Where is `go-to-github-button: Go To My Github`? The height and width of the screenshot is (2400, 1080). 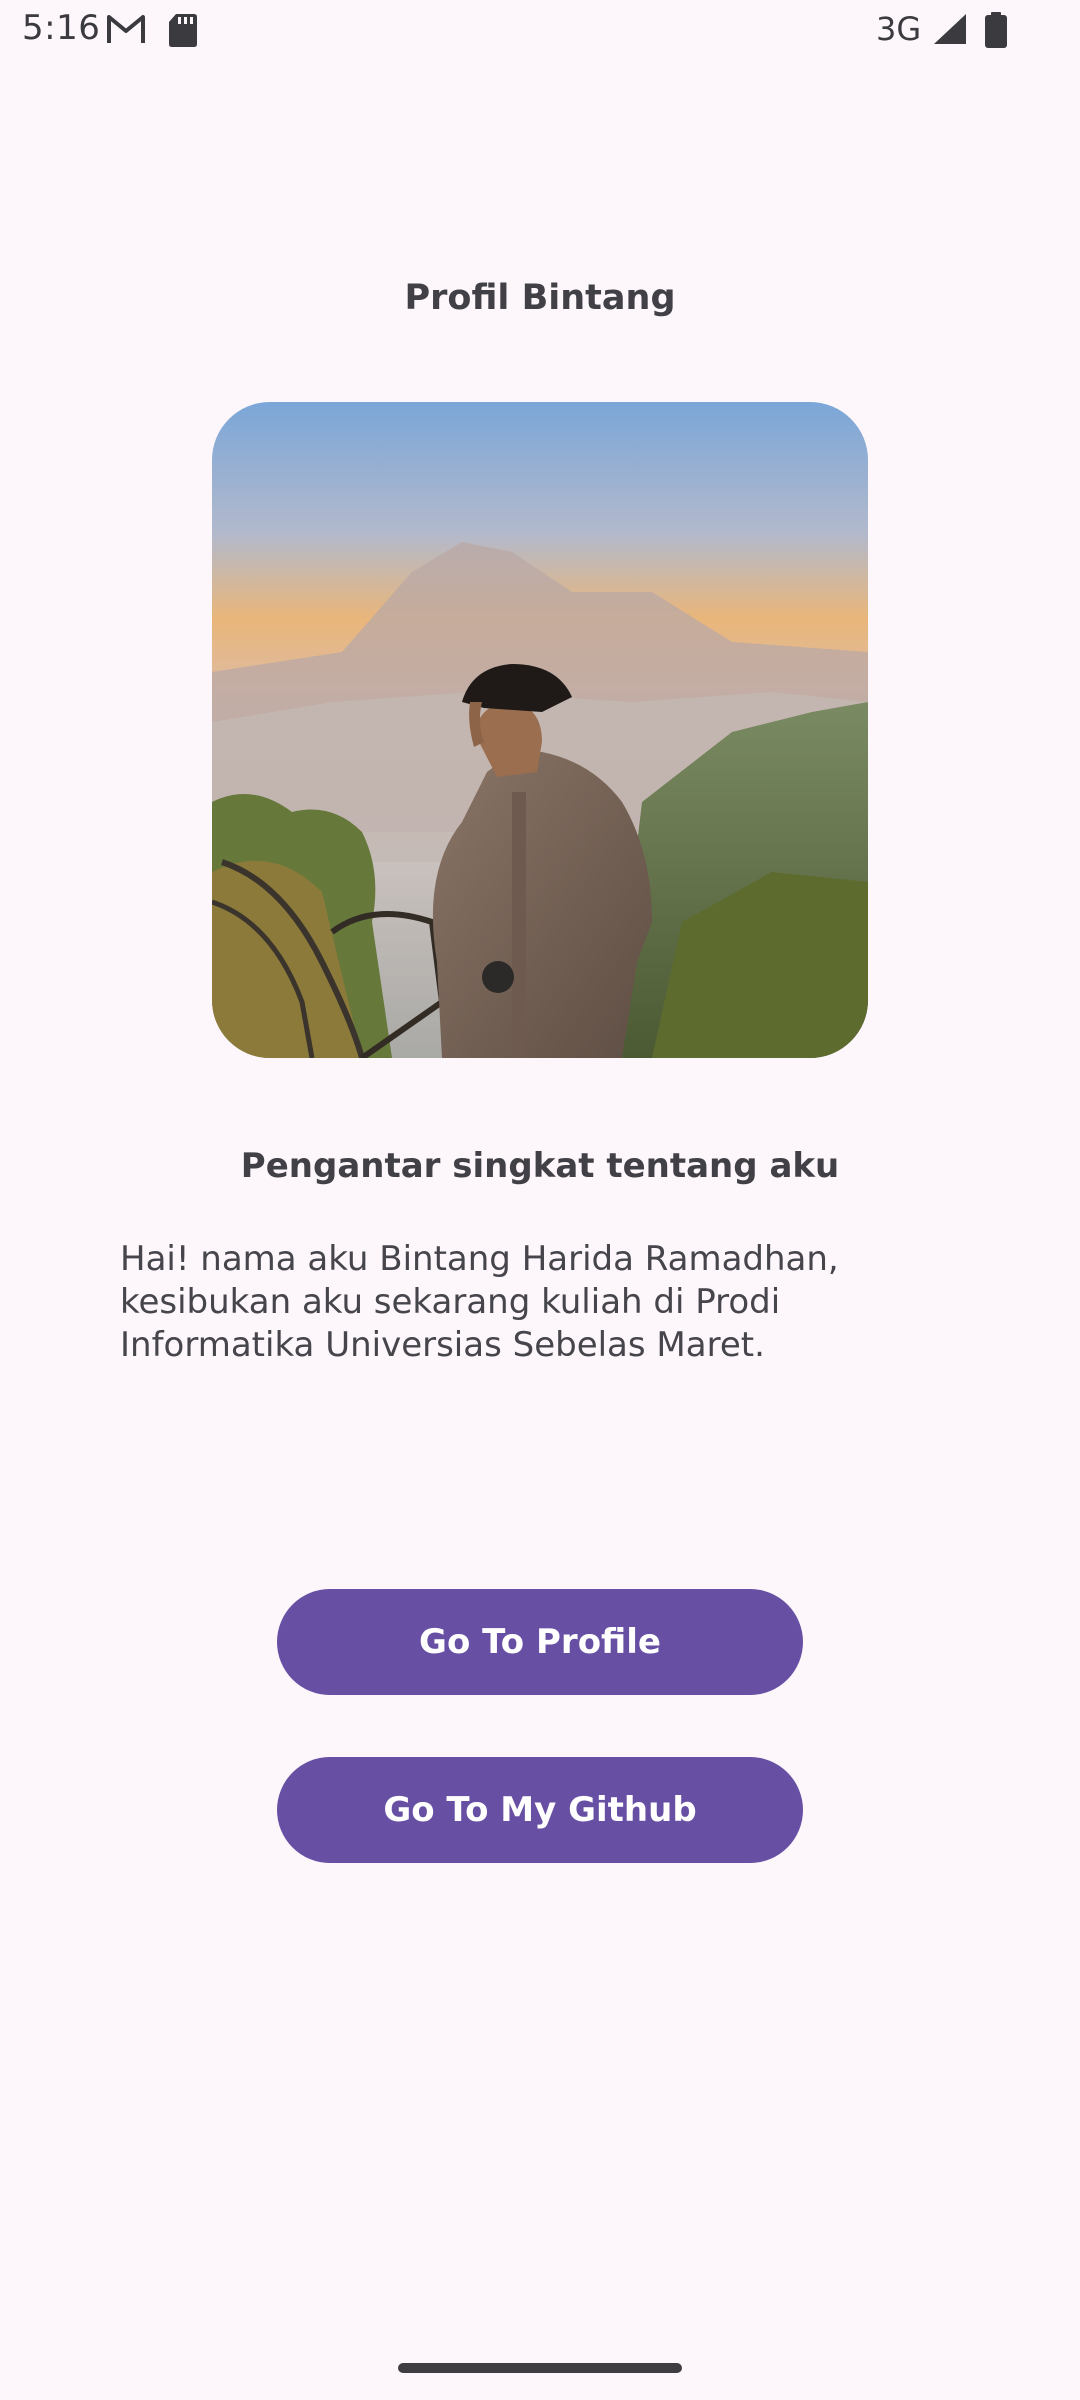 go-to-github-button: Go To My Github is located at coordinates (540, 1810).